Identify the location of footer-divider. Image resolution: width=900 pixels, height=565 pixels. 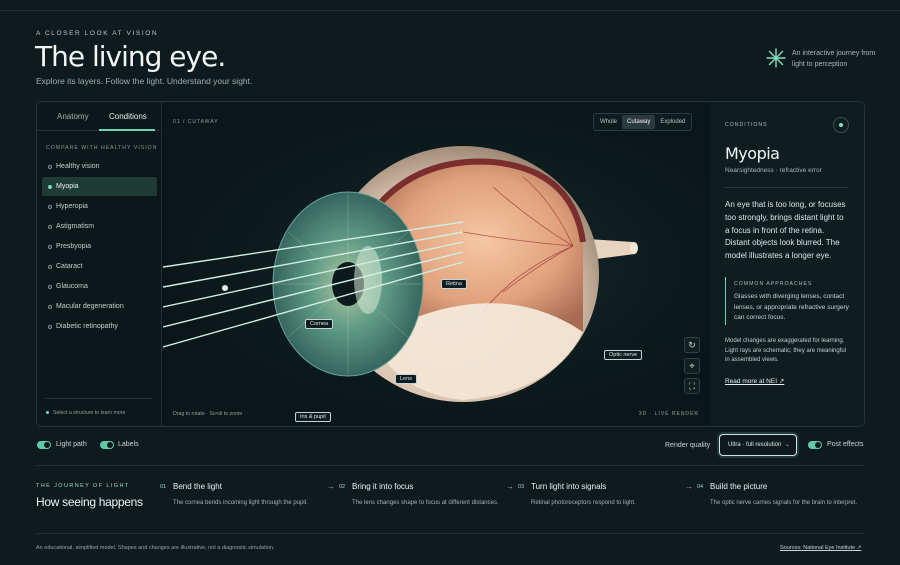
(450, 533).